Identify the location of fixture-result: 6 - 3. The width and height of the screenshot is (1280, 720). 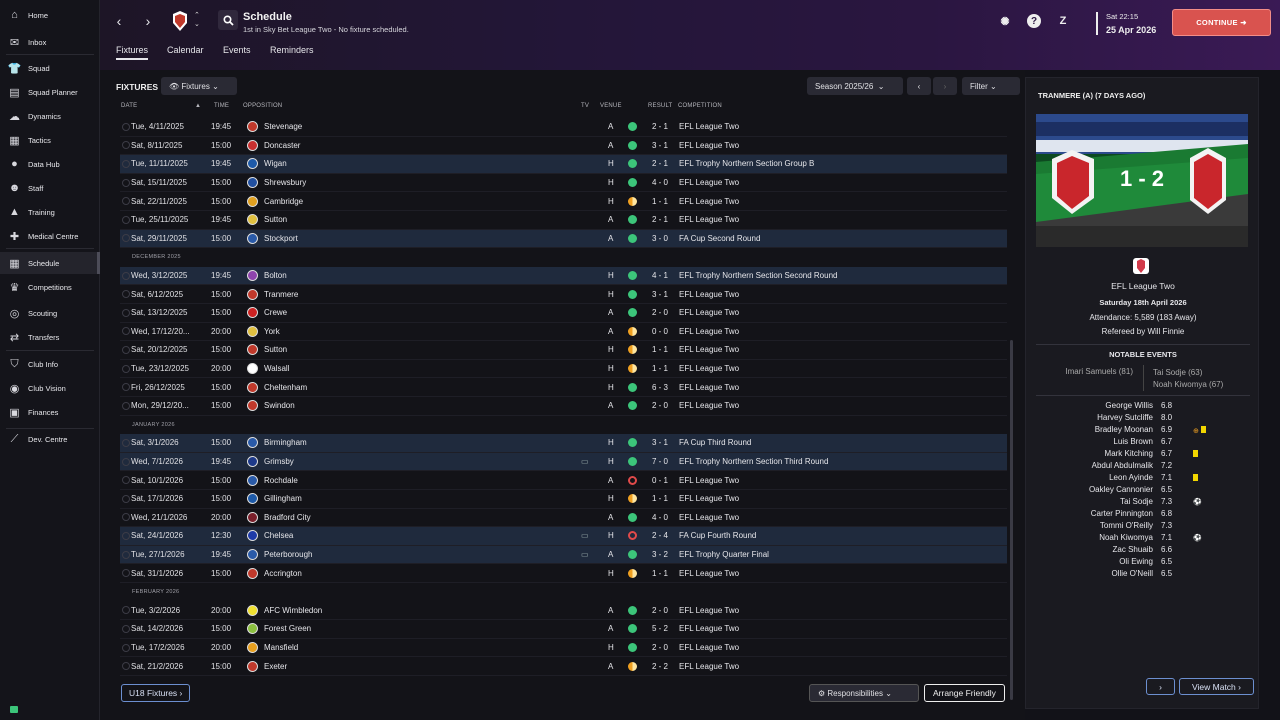
(660, 387).